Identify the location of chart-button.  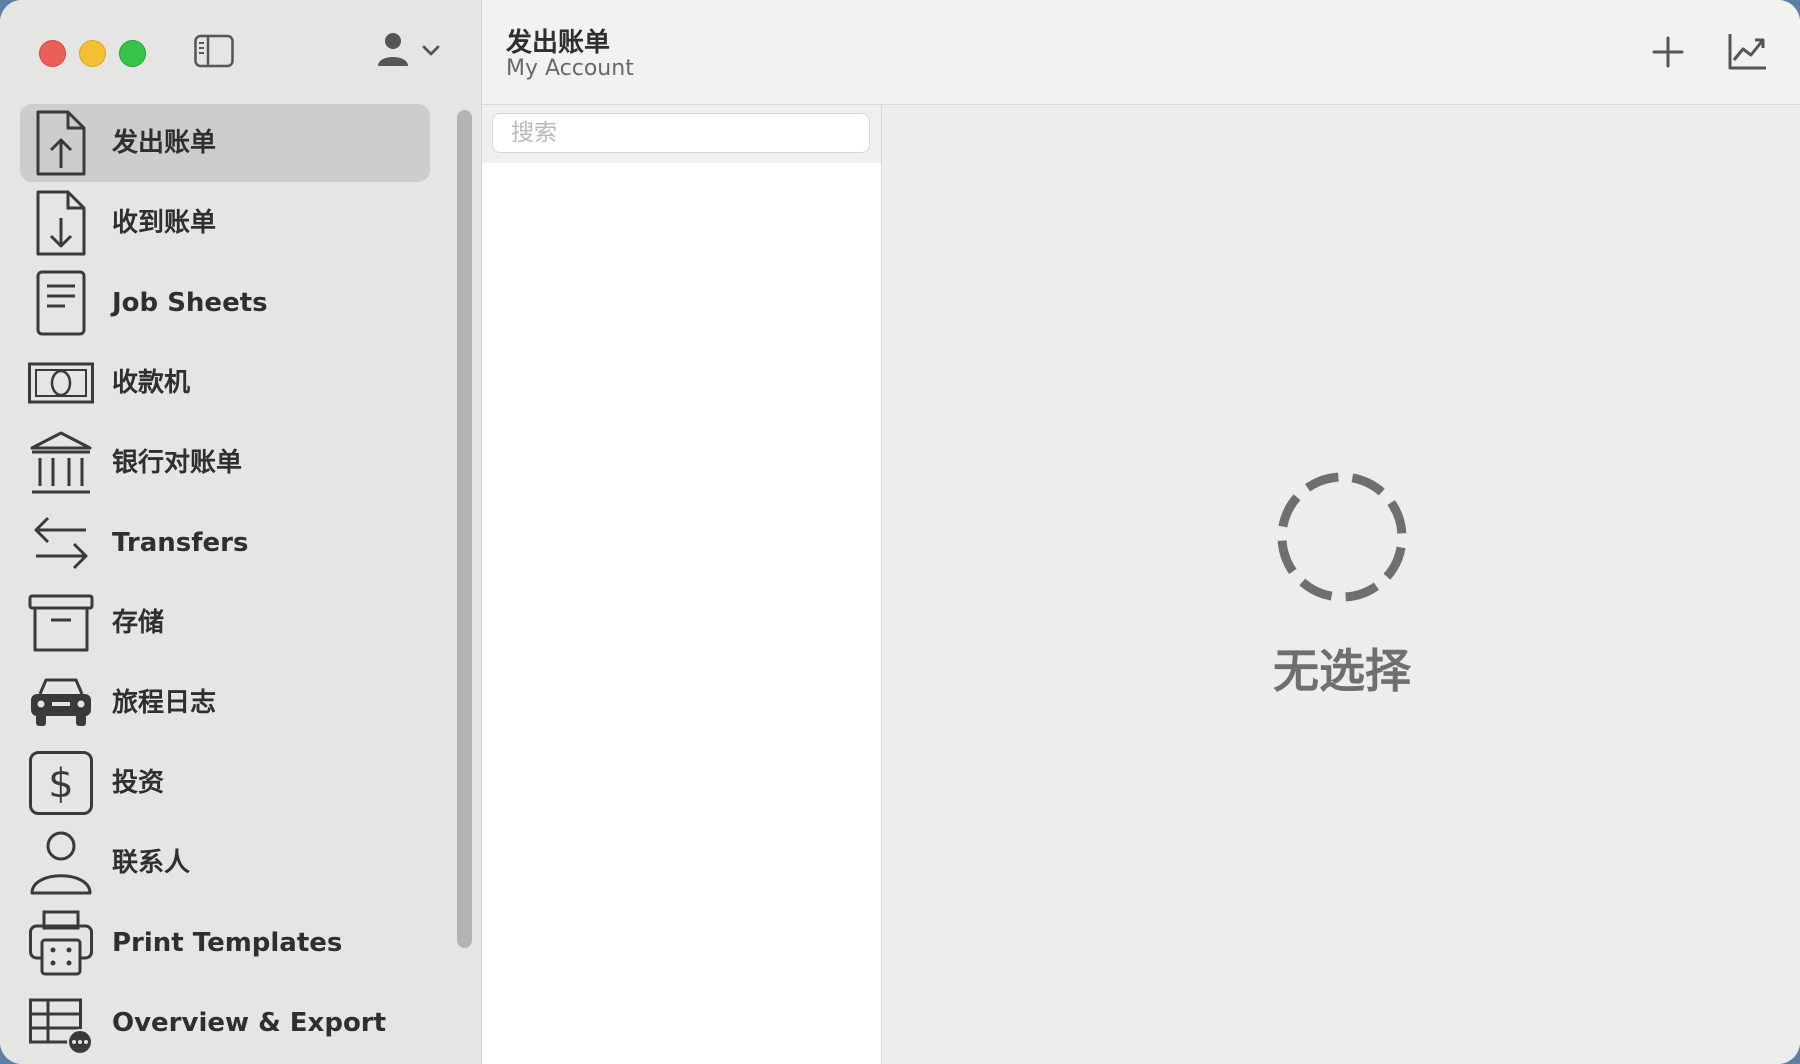
(1748, 52).